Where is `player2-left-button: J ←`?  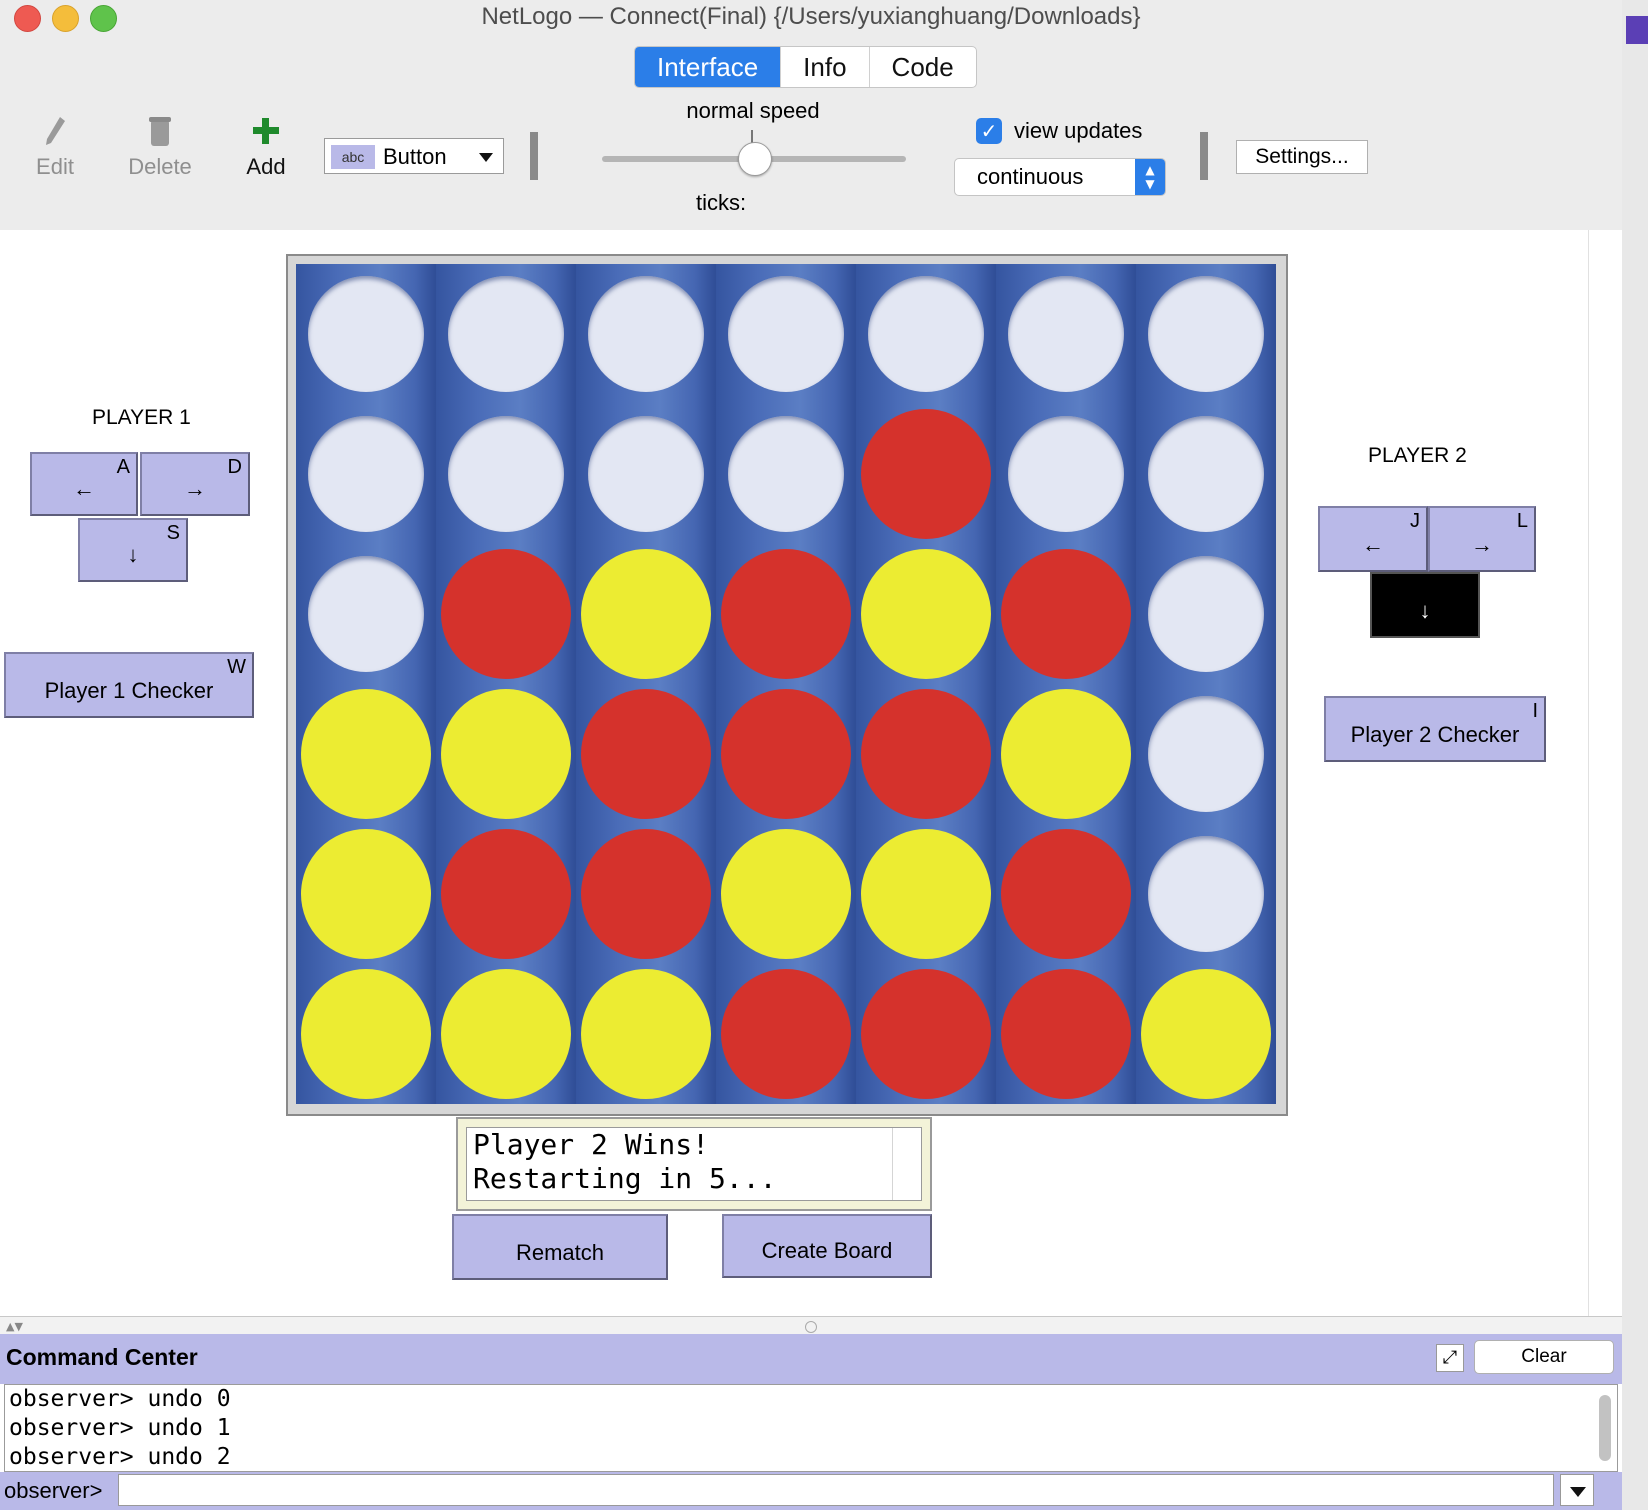 player2-left-button: J ← is located at coordinates (1373, 539).